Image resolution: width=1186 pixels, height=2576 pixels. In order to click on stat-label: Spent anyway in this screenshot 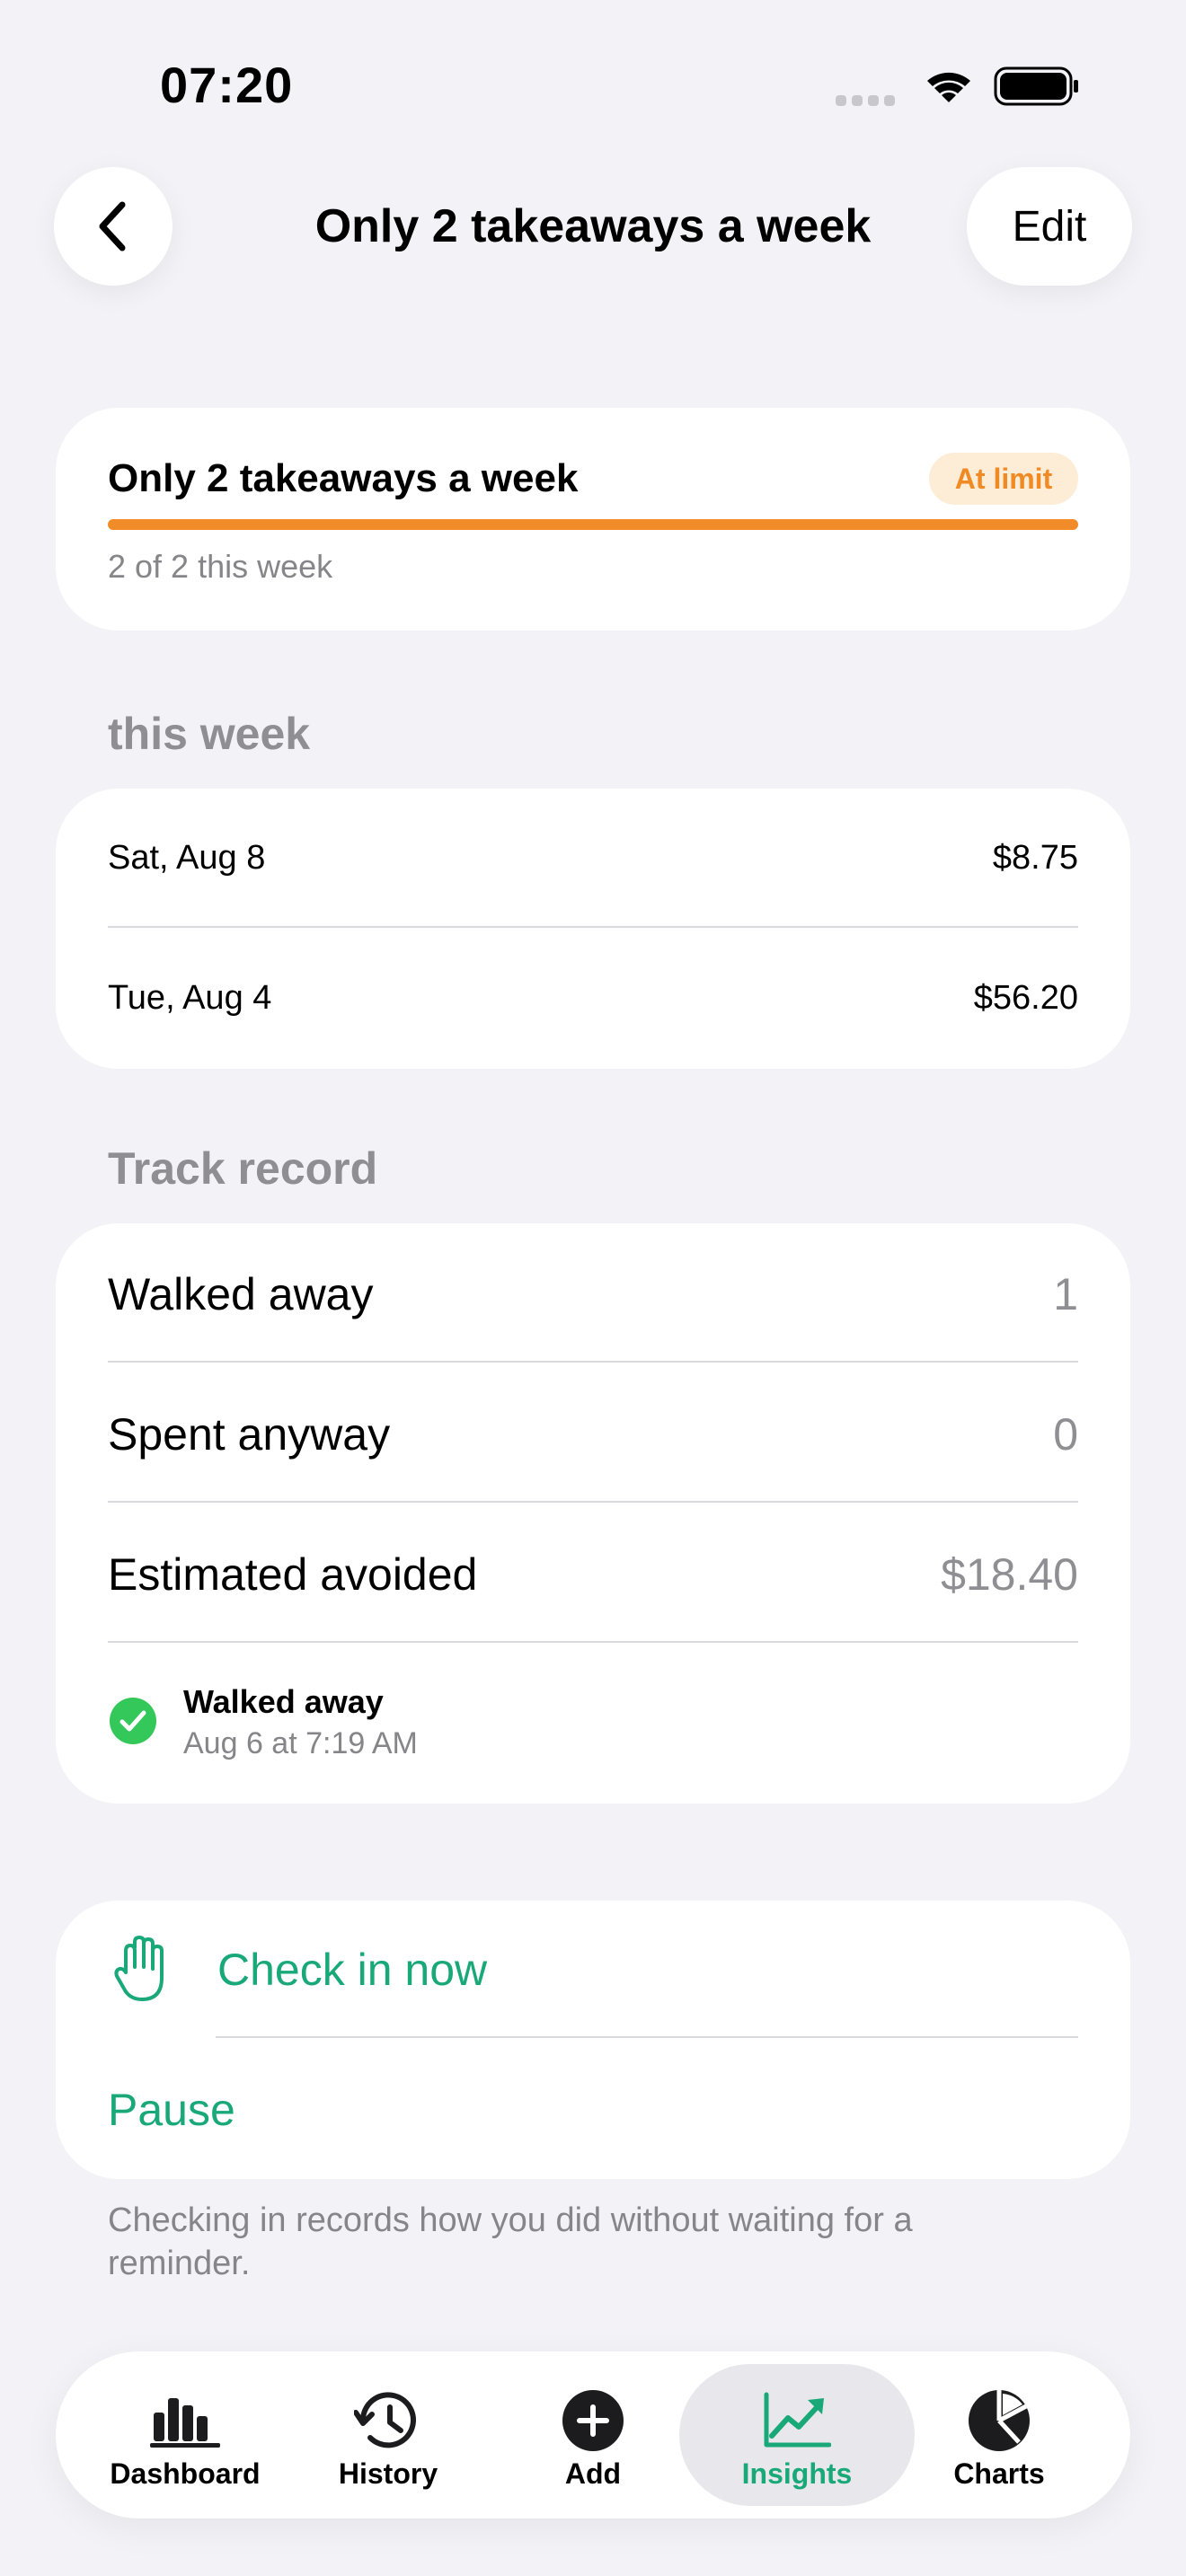, I will do `click(249, 1434)`.